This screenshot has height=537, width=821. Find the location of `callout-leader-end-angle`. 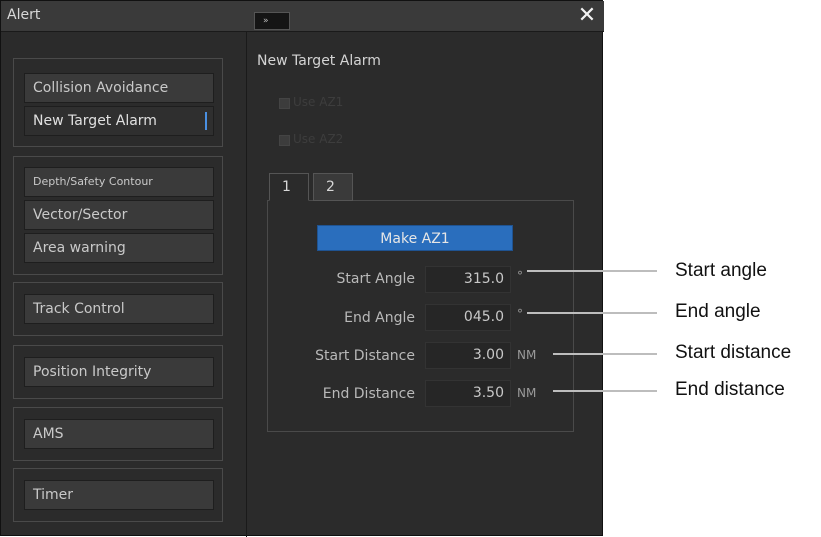

callout-leader-end-angle is located at coordinates (592, 313).